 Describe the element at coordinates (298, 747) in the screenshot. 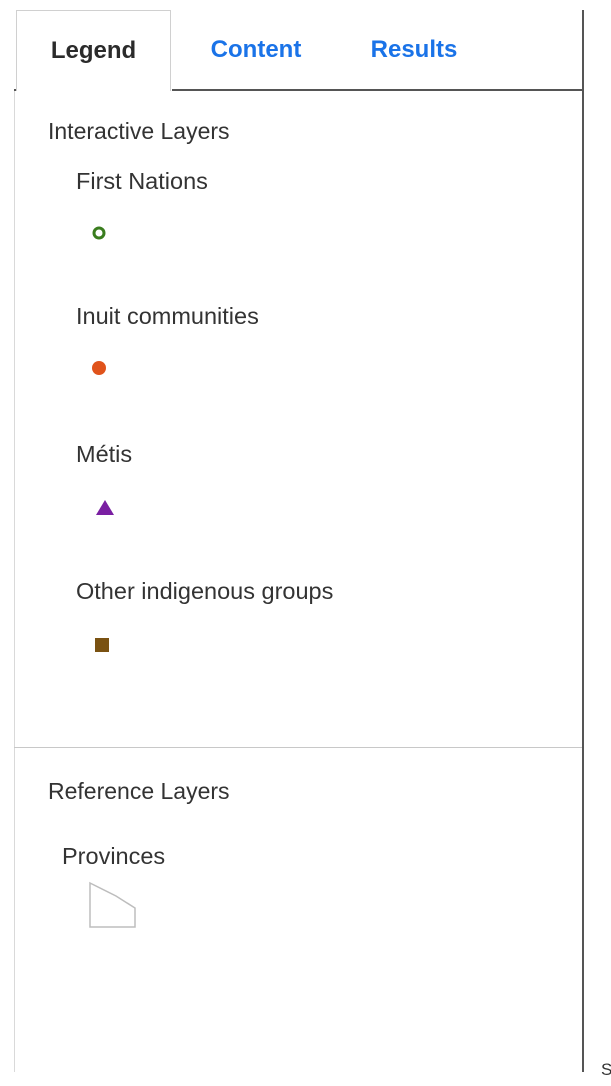

I see `section-divider` at that location.